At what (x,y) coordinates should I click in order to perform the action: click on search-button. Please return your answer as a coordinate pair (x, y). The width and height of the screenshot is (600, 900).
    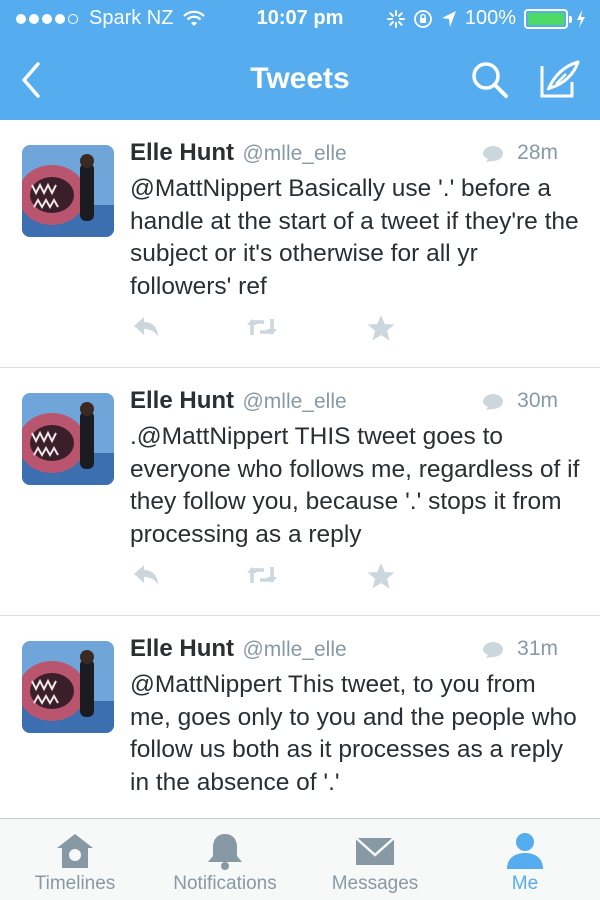
    Looking at the image, I should click on (490, 80).